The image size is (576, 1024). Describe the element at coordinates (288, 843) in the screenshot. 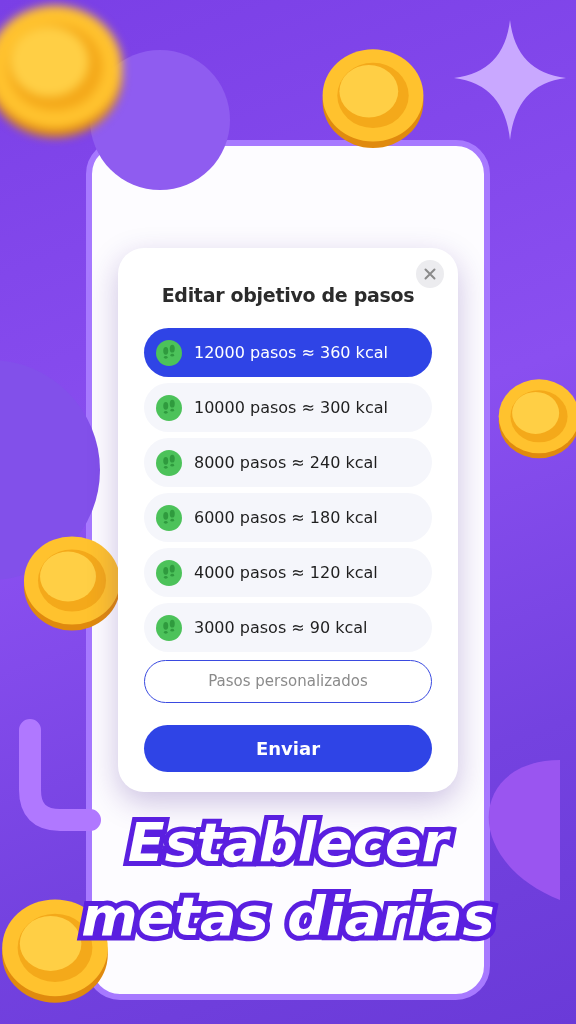

I see `headline-text: Establecer` at that location.